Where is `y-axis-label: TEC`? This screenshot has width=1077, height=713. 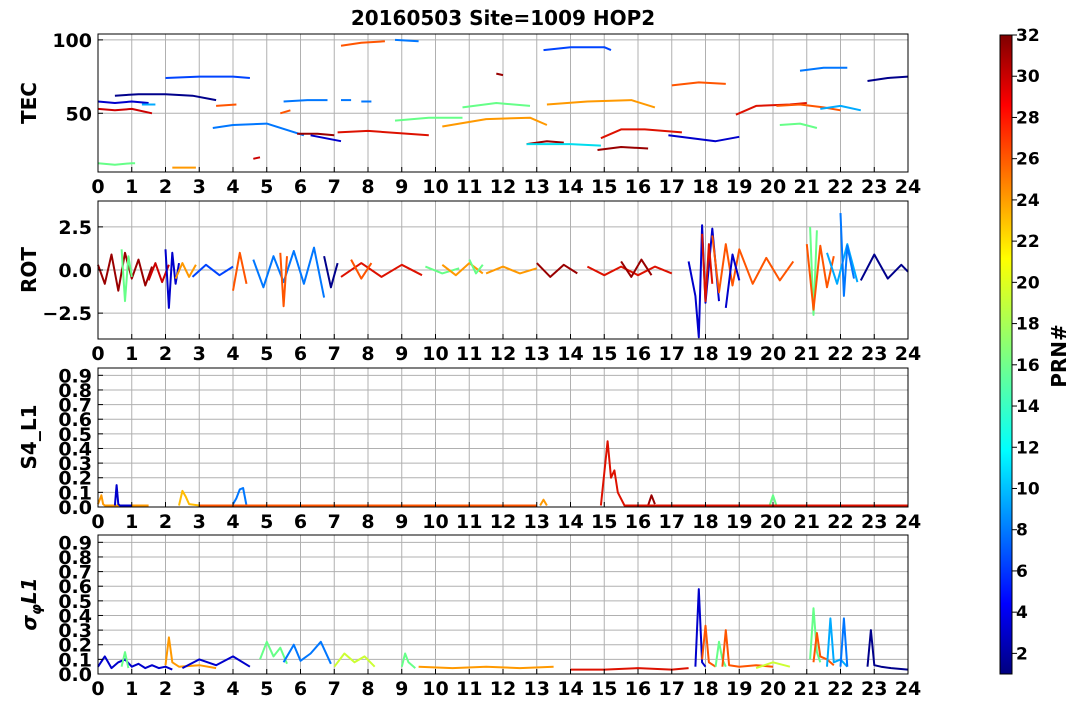
y-axis-label: TEC is located at coordinates (29, 103).